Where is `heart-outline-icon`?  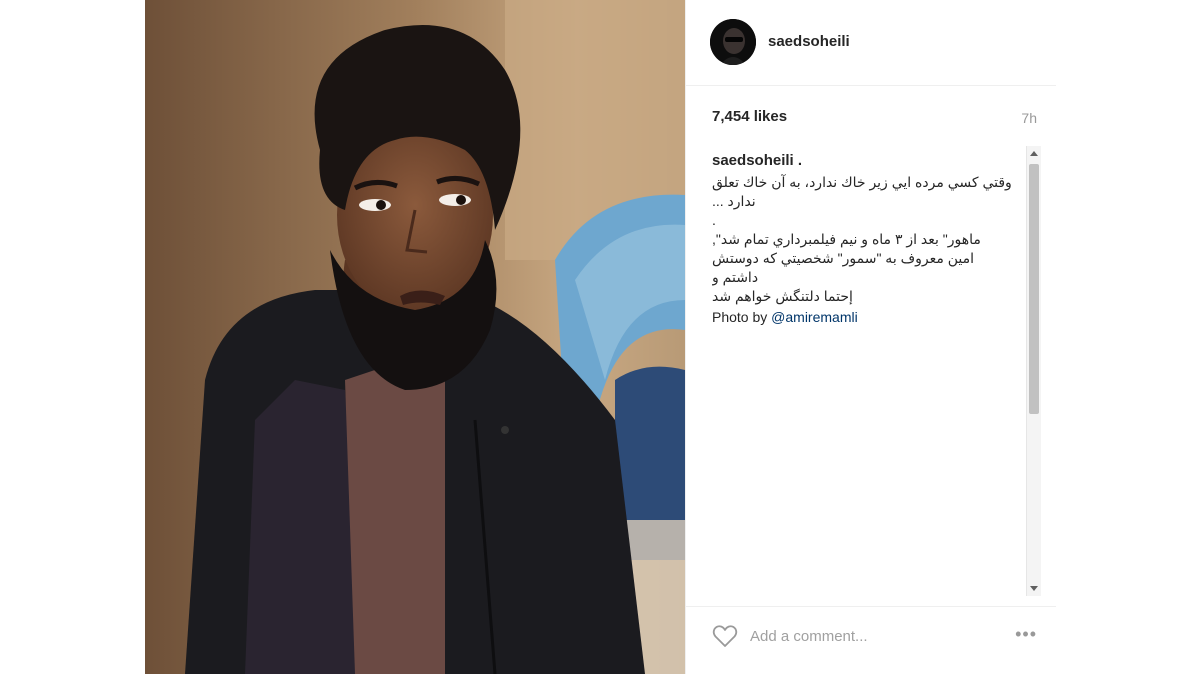 heart-outline-icon is located at coordinates (725, 636).